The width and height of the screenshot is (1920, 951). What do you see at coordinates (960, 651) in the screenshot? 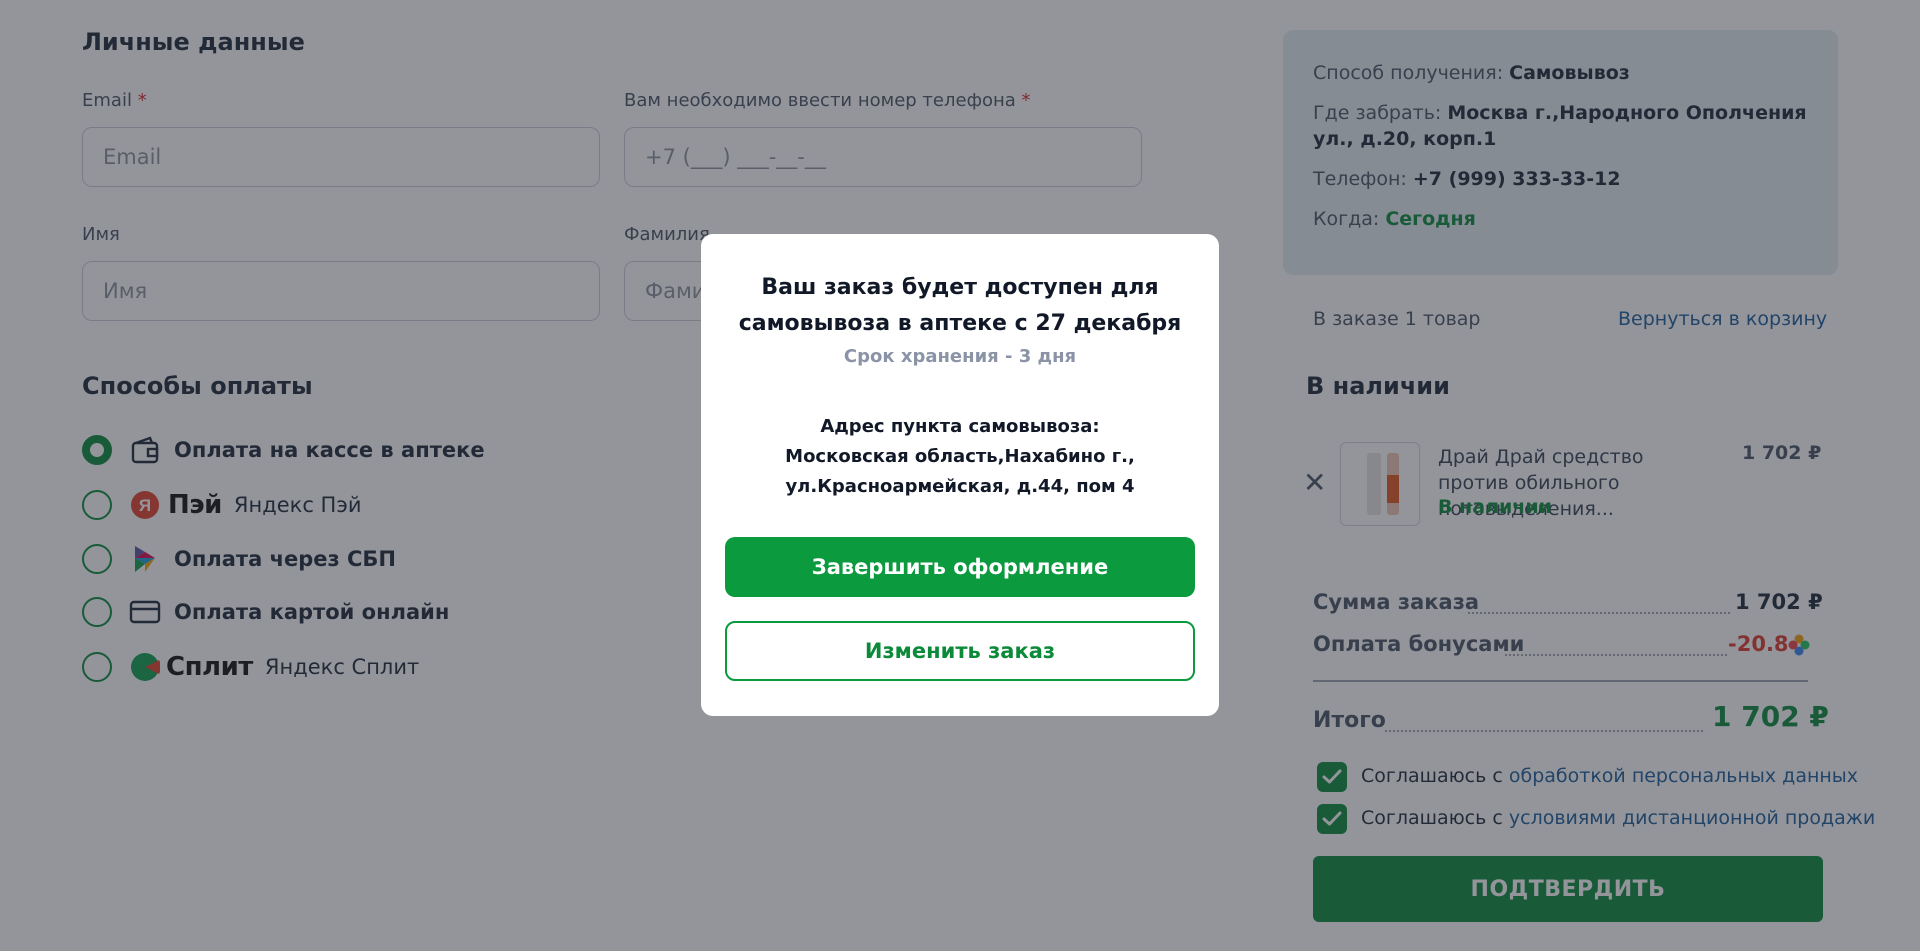
I see `change-order-button: Изменить заказ` at bounding box center [960, 651].